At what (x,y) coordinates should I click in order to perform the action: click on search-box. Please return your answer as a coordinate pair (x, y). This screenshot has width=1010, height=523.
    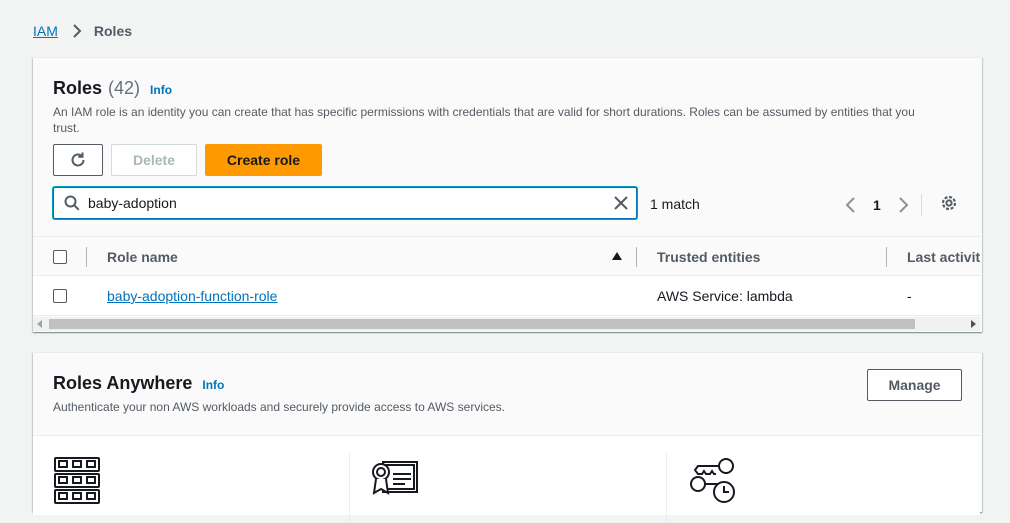
    Looking at the image, I should click on (345, 203).